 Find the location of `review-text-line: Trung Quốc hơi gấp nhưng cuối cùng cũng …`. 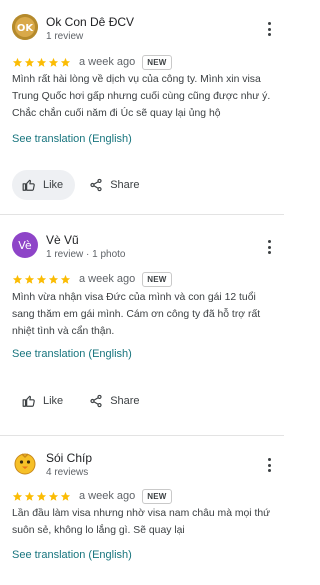

review-text-line: Trung Quốc hơi gấp nhưng cuối cùng cũng … is located at coordinates (141, 96).